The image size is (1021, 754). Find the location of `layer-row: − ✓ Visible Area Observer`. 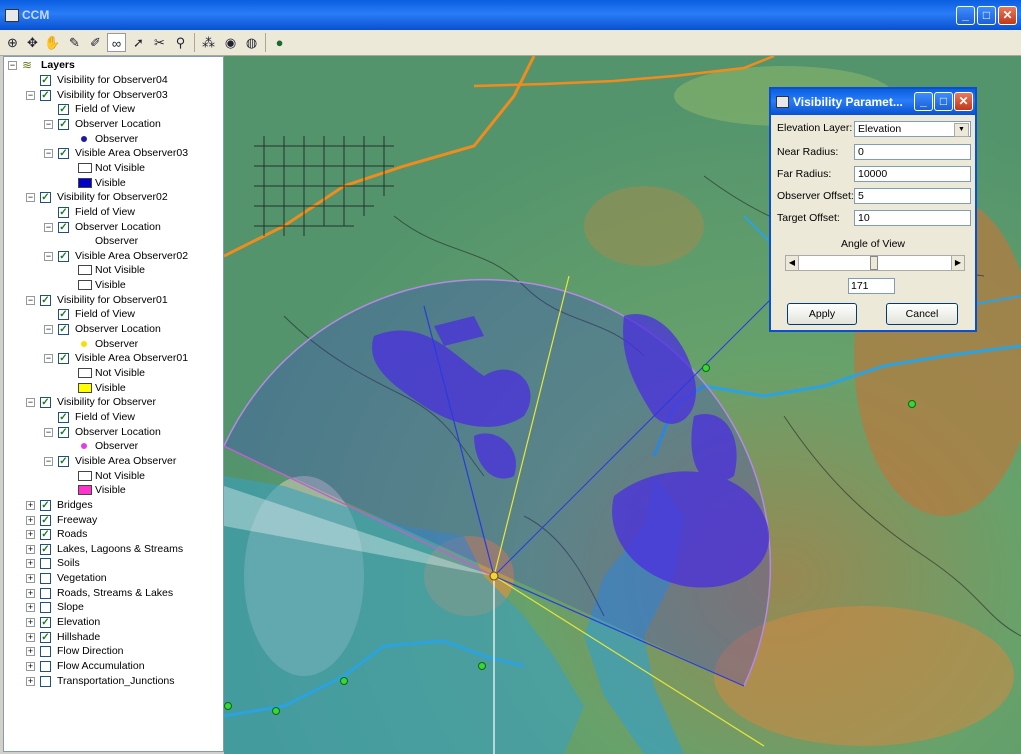

layer-row: − ✓ Visible Area Observer is located at coordinates (113, 461).